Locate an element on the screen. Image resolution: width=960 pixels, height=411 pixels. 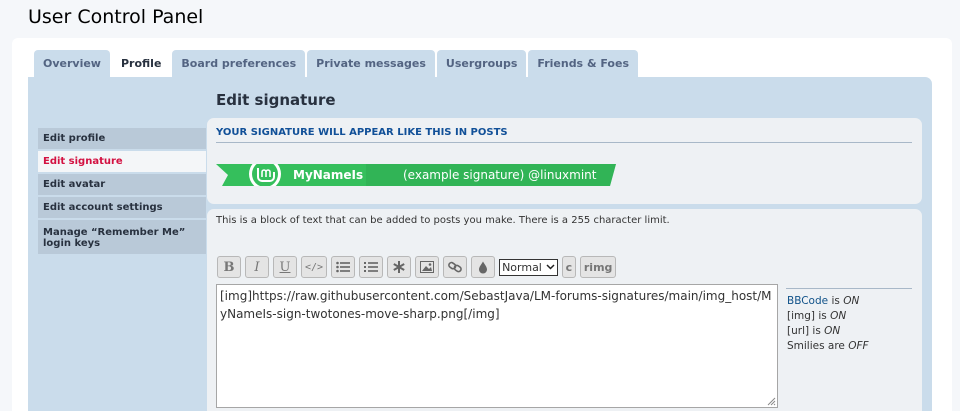
signature-name: MyNameIs is located at coordinates (328, 175).